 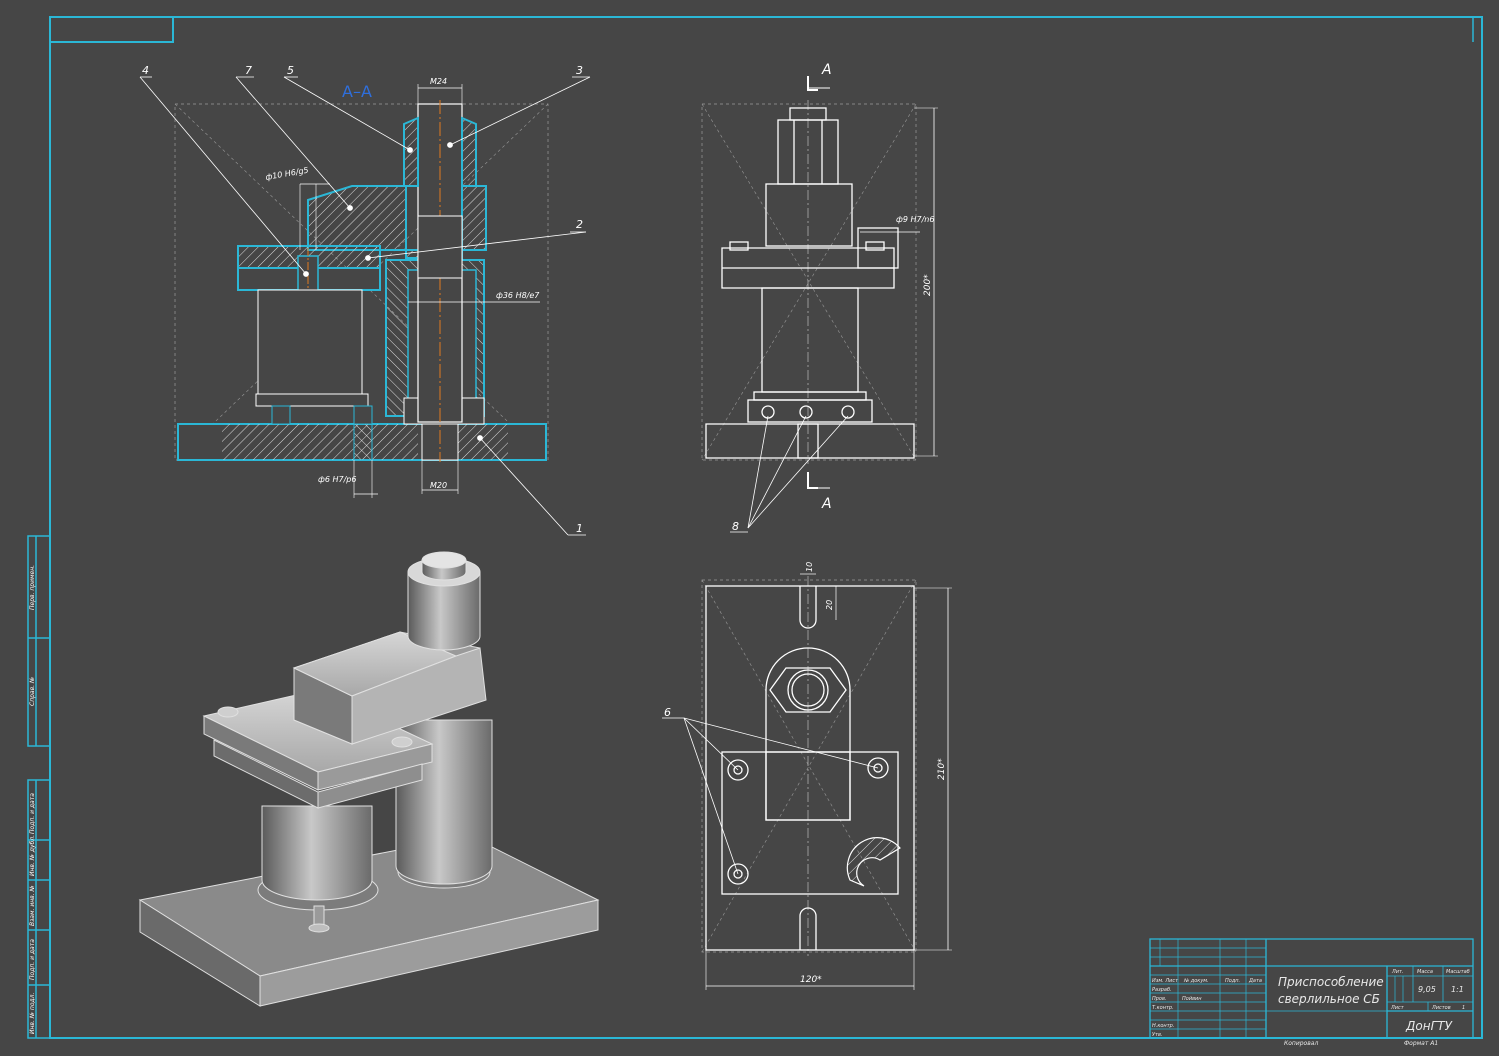 I want to click on tb-col-sign: Подп., so click(x=1232, y=981).